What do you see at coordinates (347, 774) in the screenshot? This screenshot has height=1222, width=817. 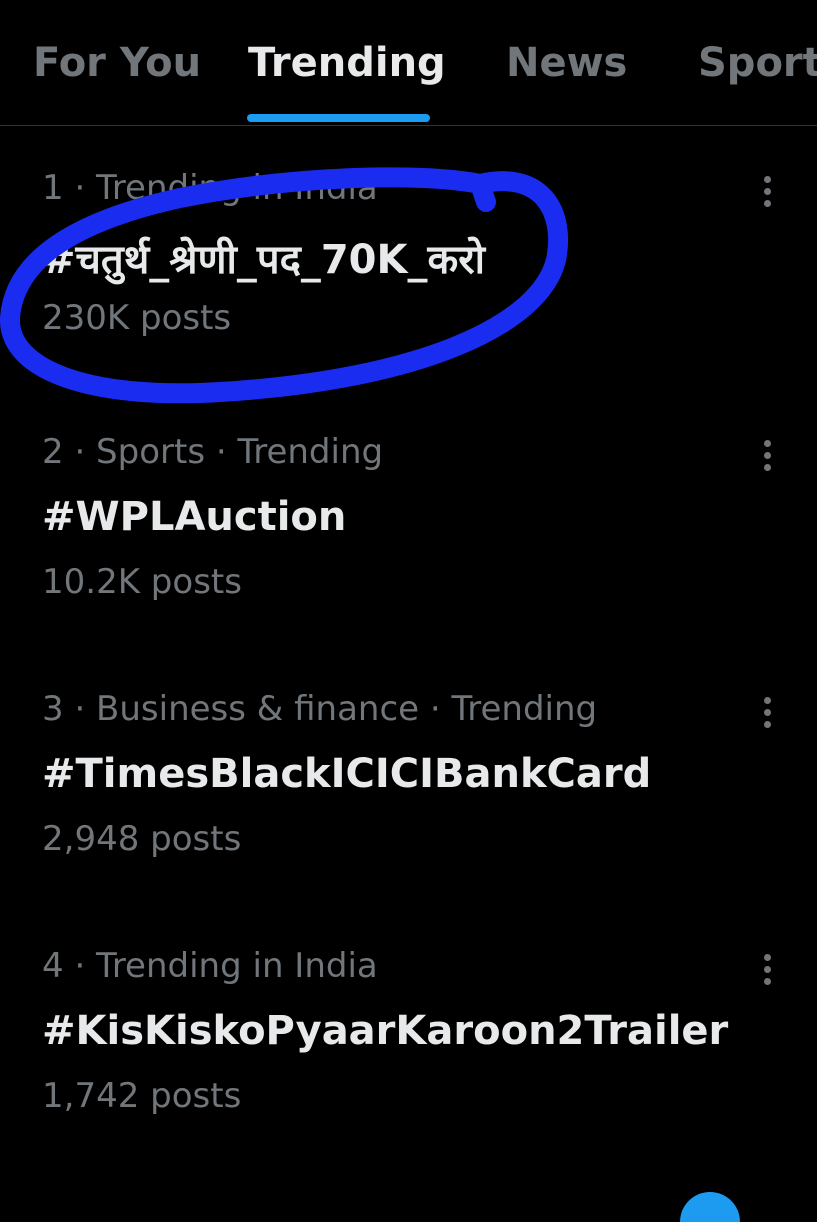 I see `trend-hashtag: #TimesBlackICICIBankCard` at bounding box center [347, 774].